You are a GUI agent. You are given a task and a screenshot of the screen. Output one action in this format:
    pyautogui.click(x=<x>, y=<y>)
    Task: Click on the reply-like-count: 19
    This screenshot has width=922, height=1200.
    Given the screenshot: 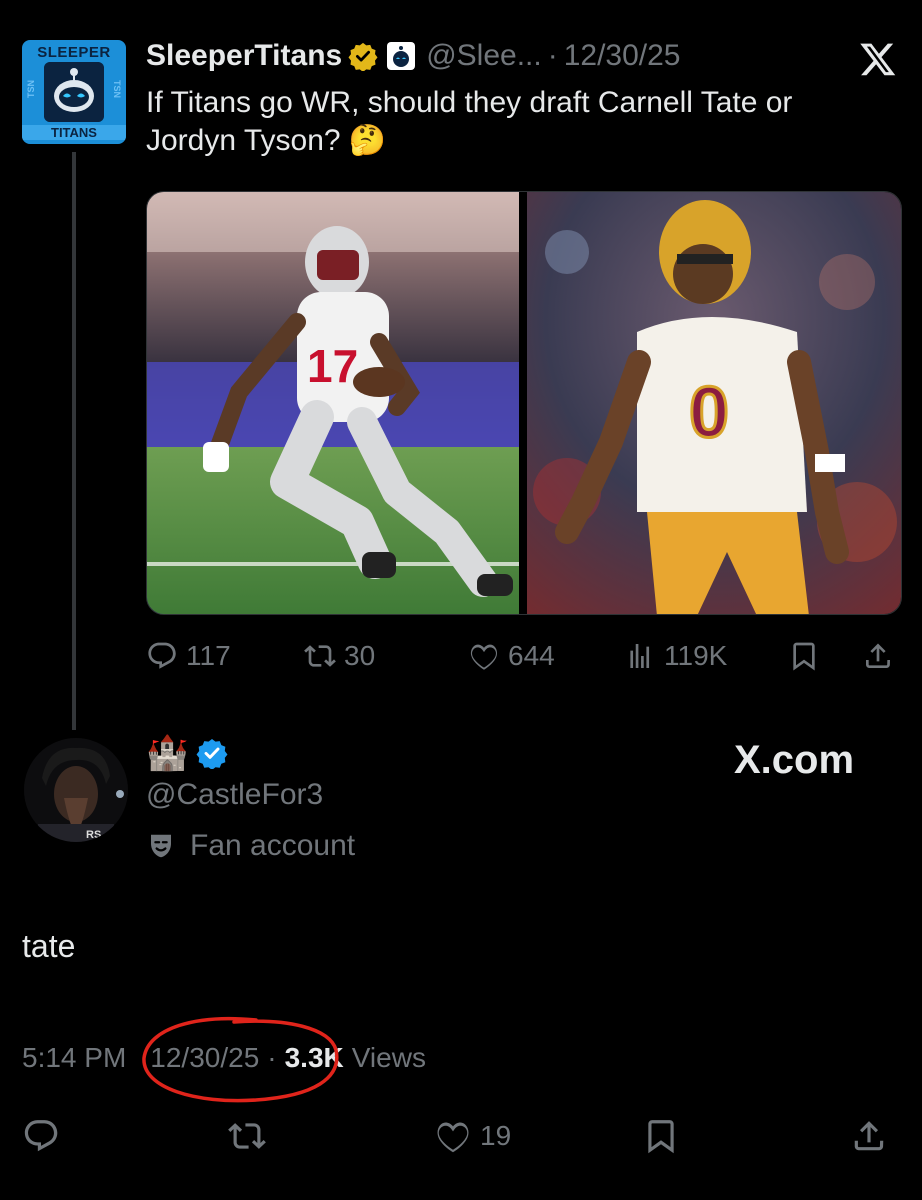 What is the action you would take?
    pyautogui.click(x=496, y=1135)
    